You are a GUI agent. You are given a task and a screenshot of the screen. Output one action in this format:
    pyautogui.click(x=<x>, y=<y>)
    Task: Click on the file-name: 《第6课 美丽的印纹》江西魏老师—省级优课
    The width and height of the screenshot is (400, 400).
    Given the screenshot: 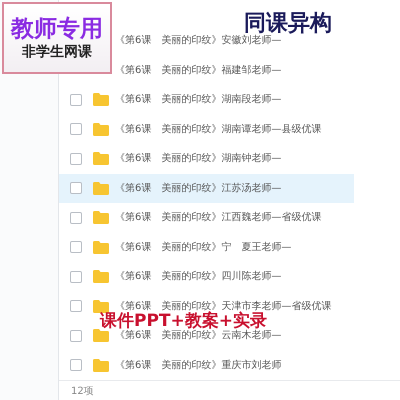 What is the action you would take?
    pyautogui.click(x=218, y=218)
    